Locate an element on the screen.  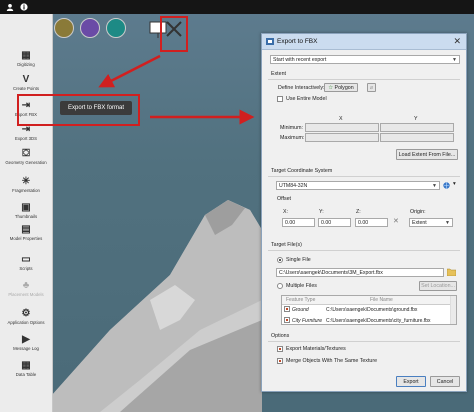
table-scrollbar is located at coordinates (453, 310).